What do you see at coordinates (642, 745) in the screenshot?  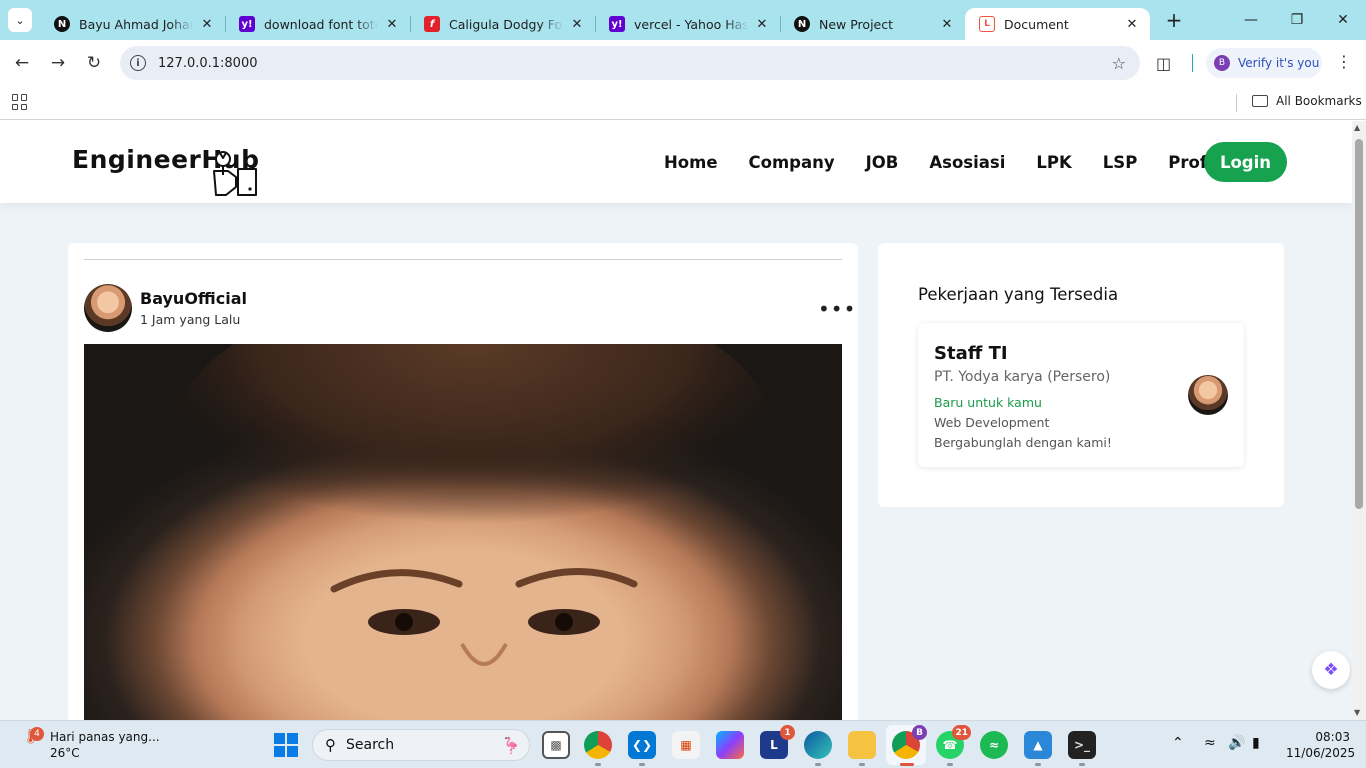 I see `vscode-icon: ❮❯` at bounding box center [642, 745].